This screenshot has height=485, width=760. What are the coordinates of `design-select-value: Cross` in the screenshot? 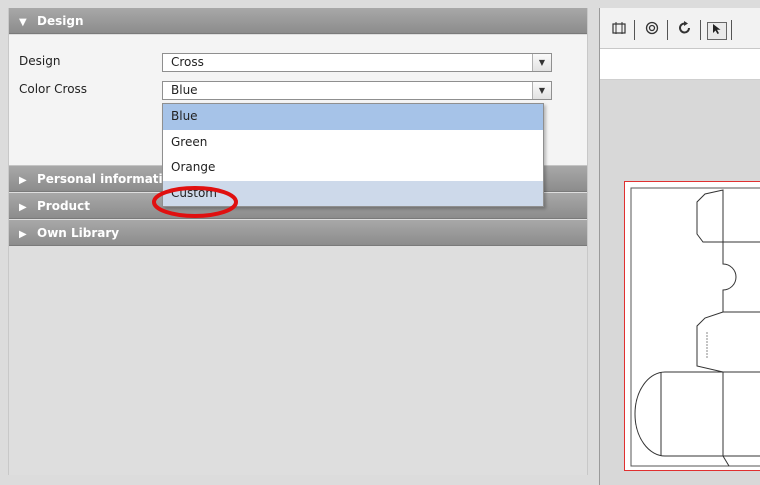 It's located at (187, 62).